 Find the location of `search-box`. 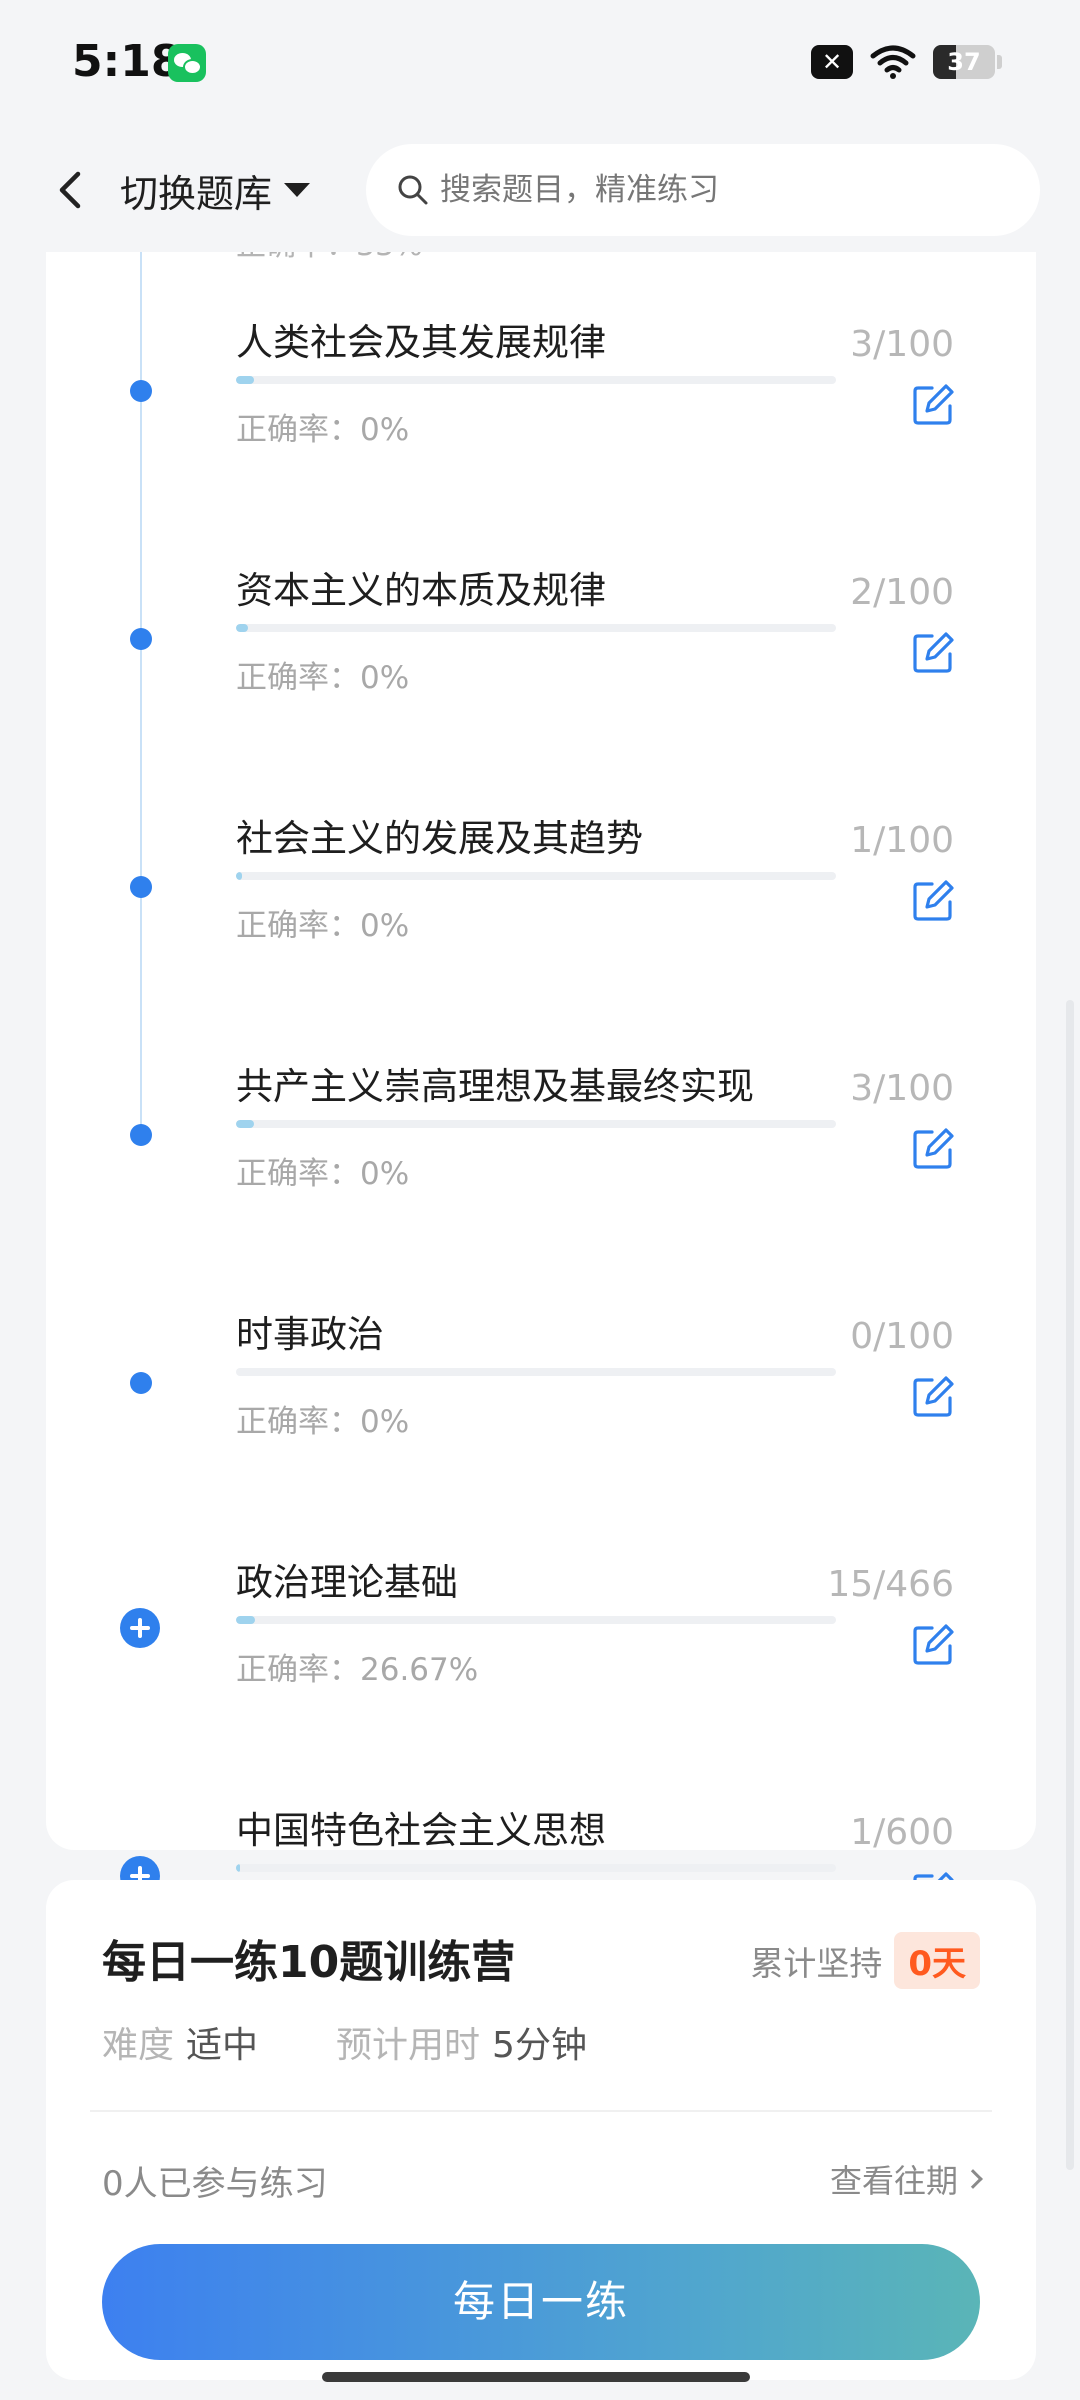

search-box is located at coordinates (703, 190).